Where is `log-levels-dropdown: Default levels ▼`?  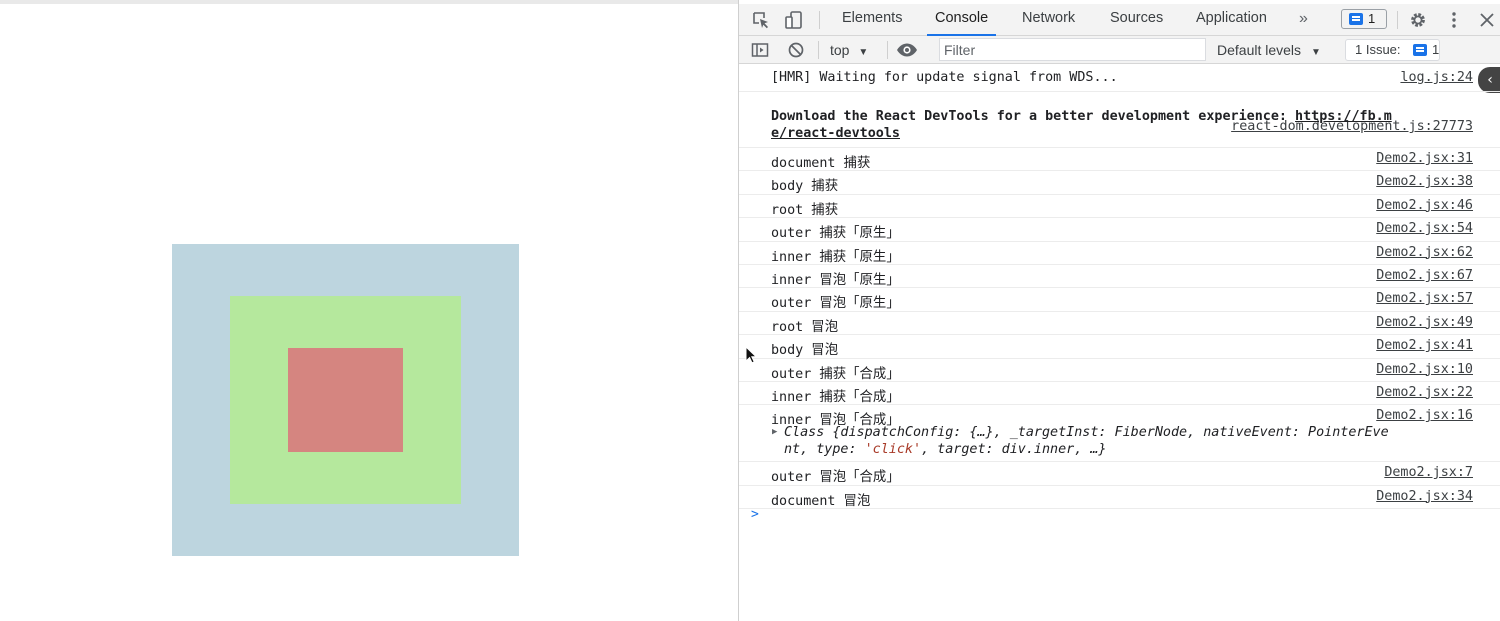
log-levels-dropdown: Default levels ▼ is located at coordinates (1269, 50).